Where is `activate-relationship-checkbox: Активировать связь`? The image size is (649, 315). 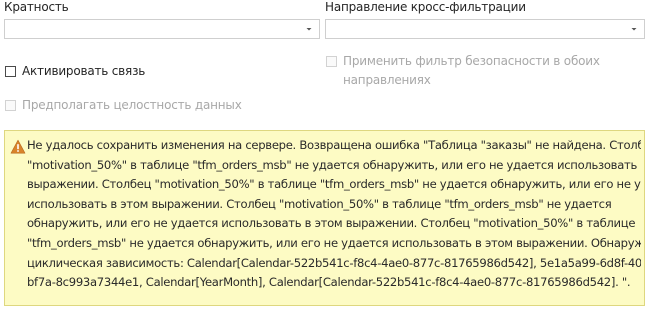
activate-relationship-checkbox: Активировать связь is located at coordinates (75, 71).